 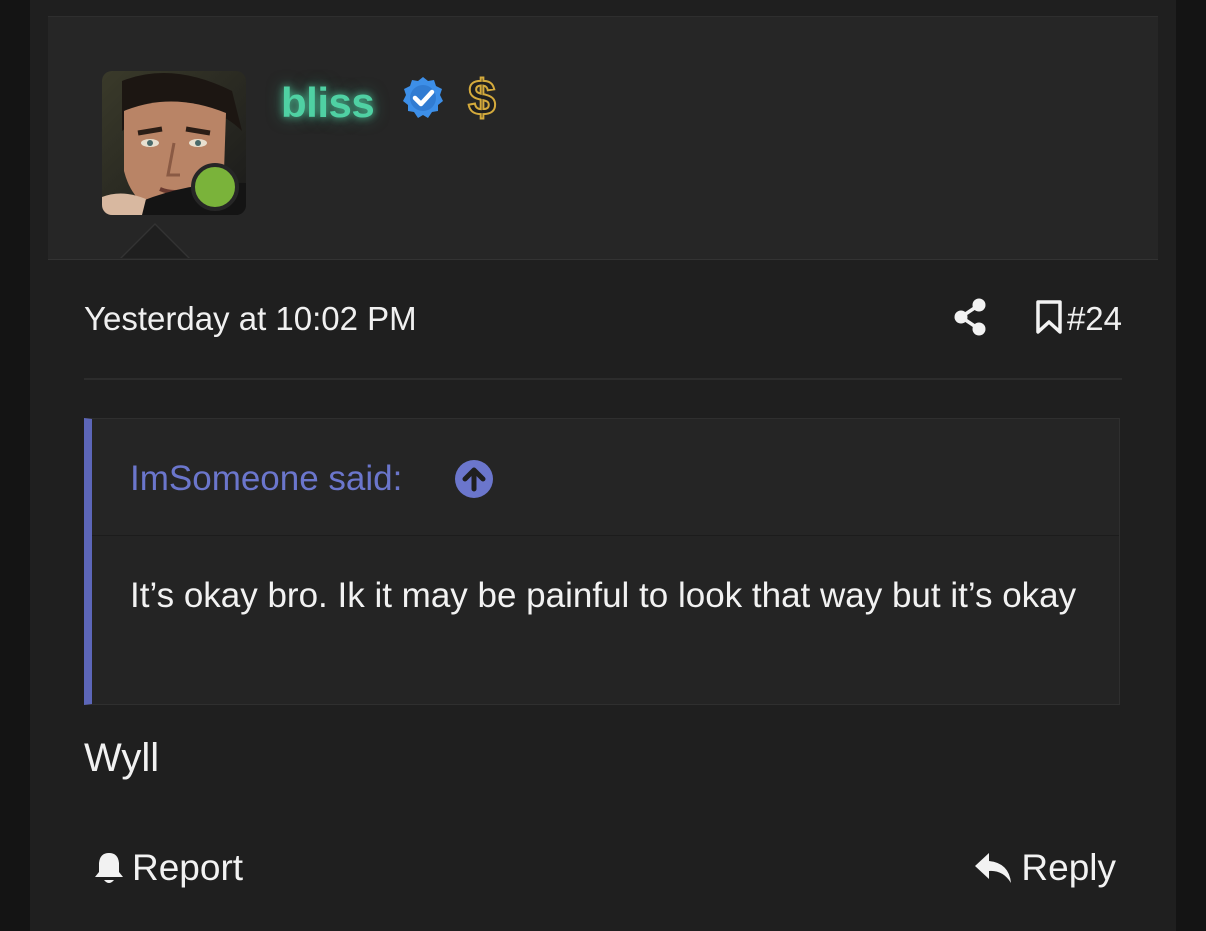 I want to click on verified-check-icon, so click(x=423, y=97).